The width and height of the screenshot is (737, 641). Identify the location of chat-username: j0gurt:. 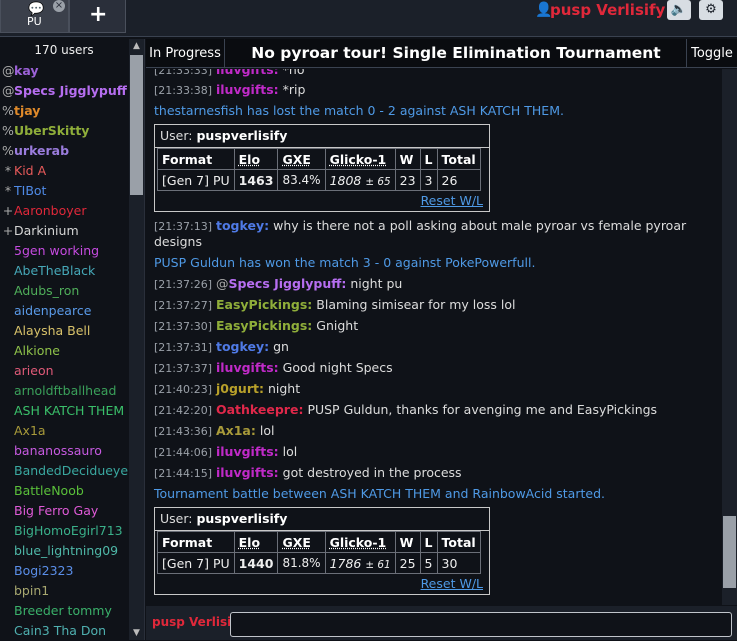
(240, 388).